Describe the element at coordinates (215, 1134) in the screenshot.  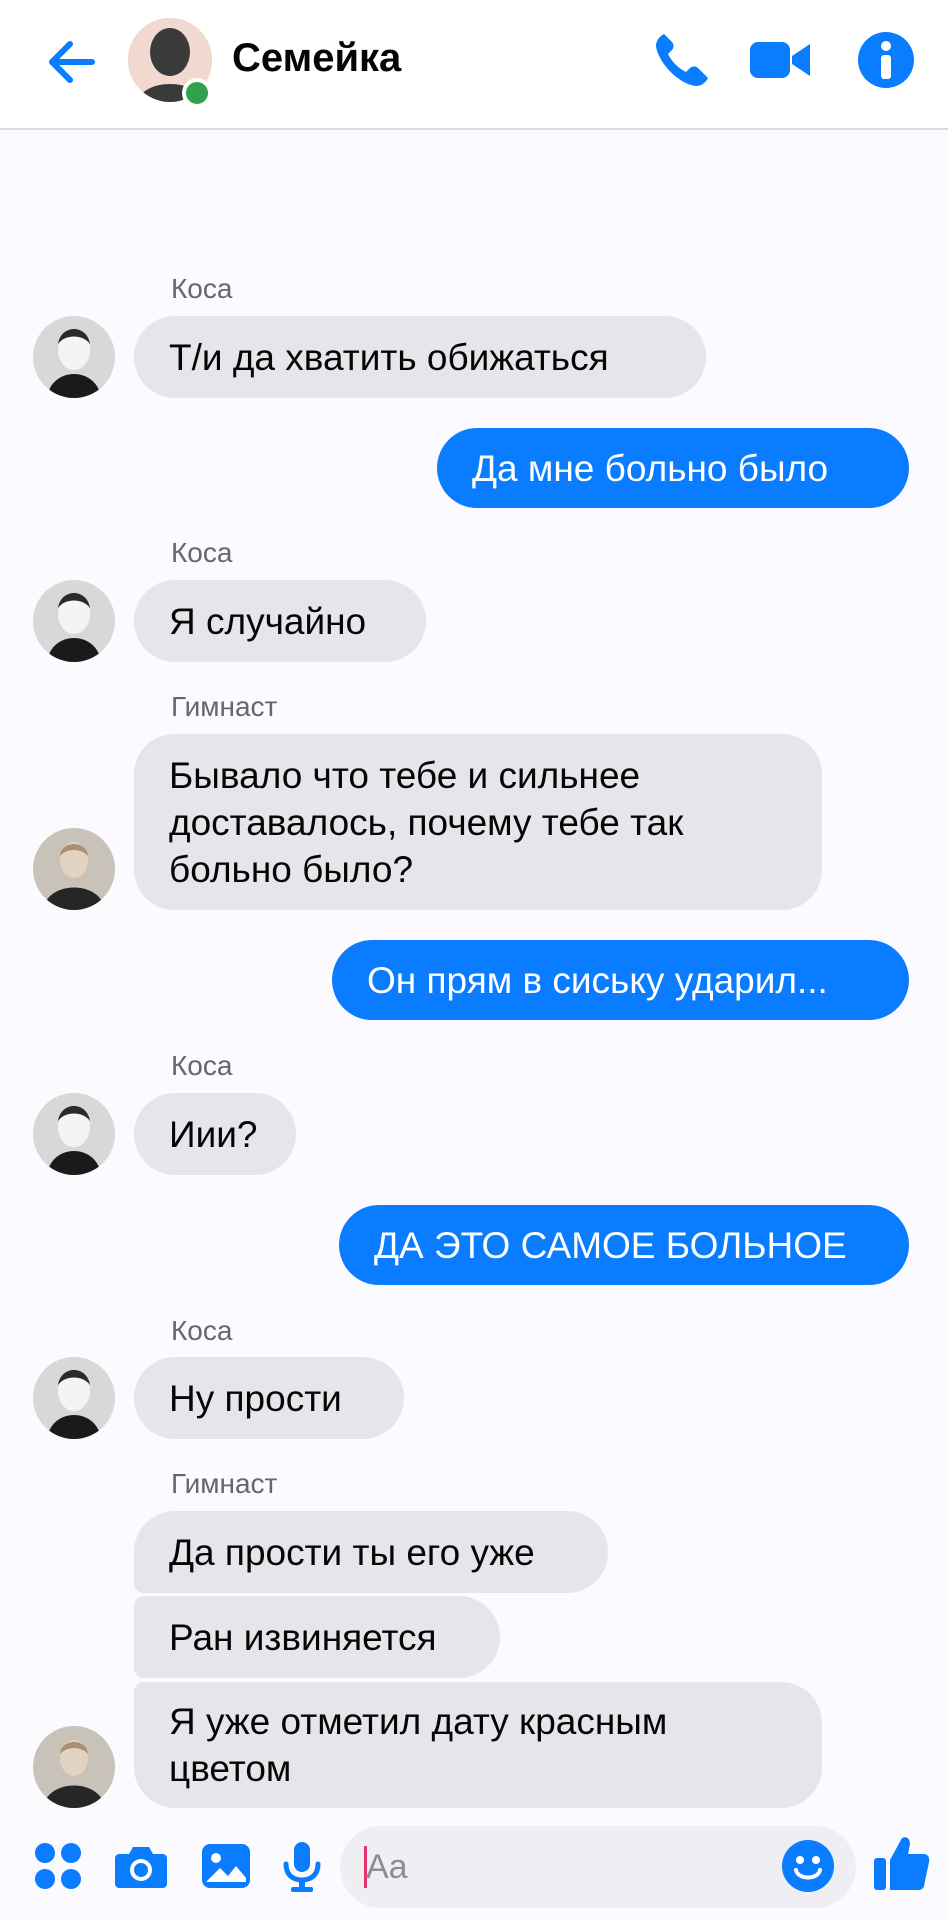
I see `incoming-message: Иии?` at that location.